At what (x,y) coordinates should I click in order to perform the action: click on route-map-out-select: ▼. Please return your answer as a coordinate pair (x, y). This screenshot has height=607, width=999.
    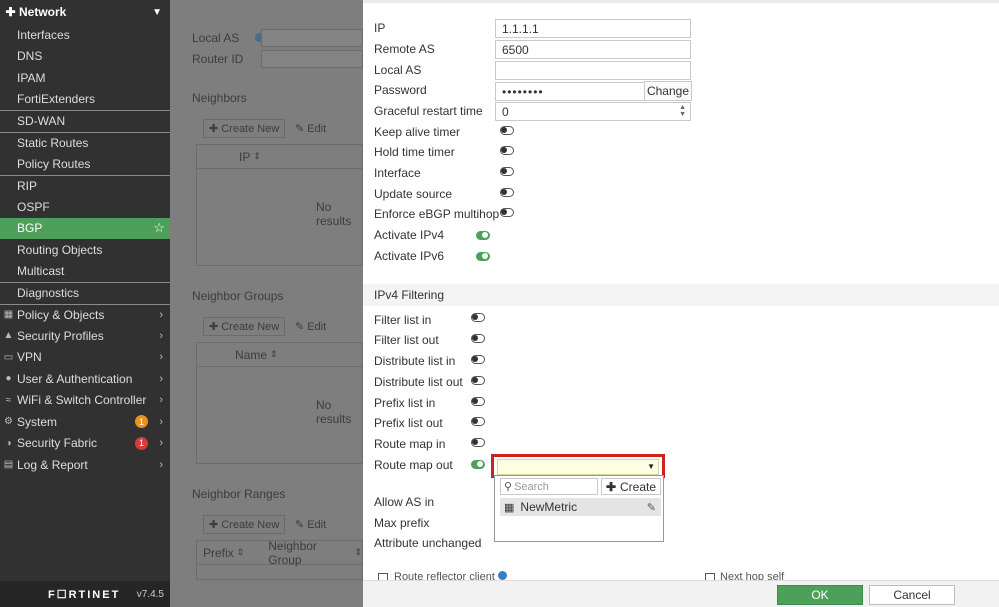
    Looking at the image, I should click on (578, 467).